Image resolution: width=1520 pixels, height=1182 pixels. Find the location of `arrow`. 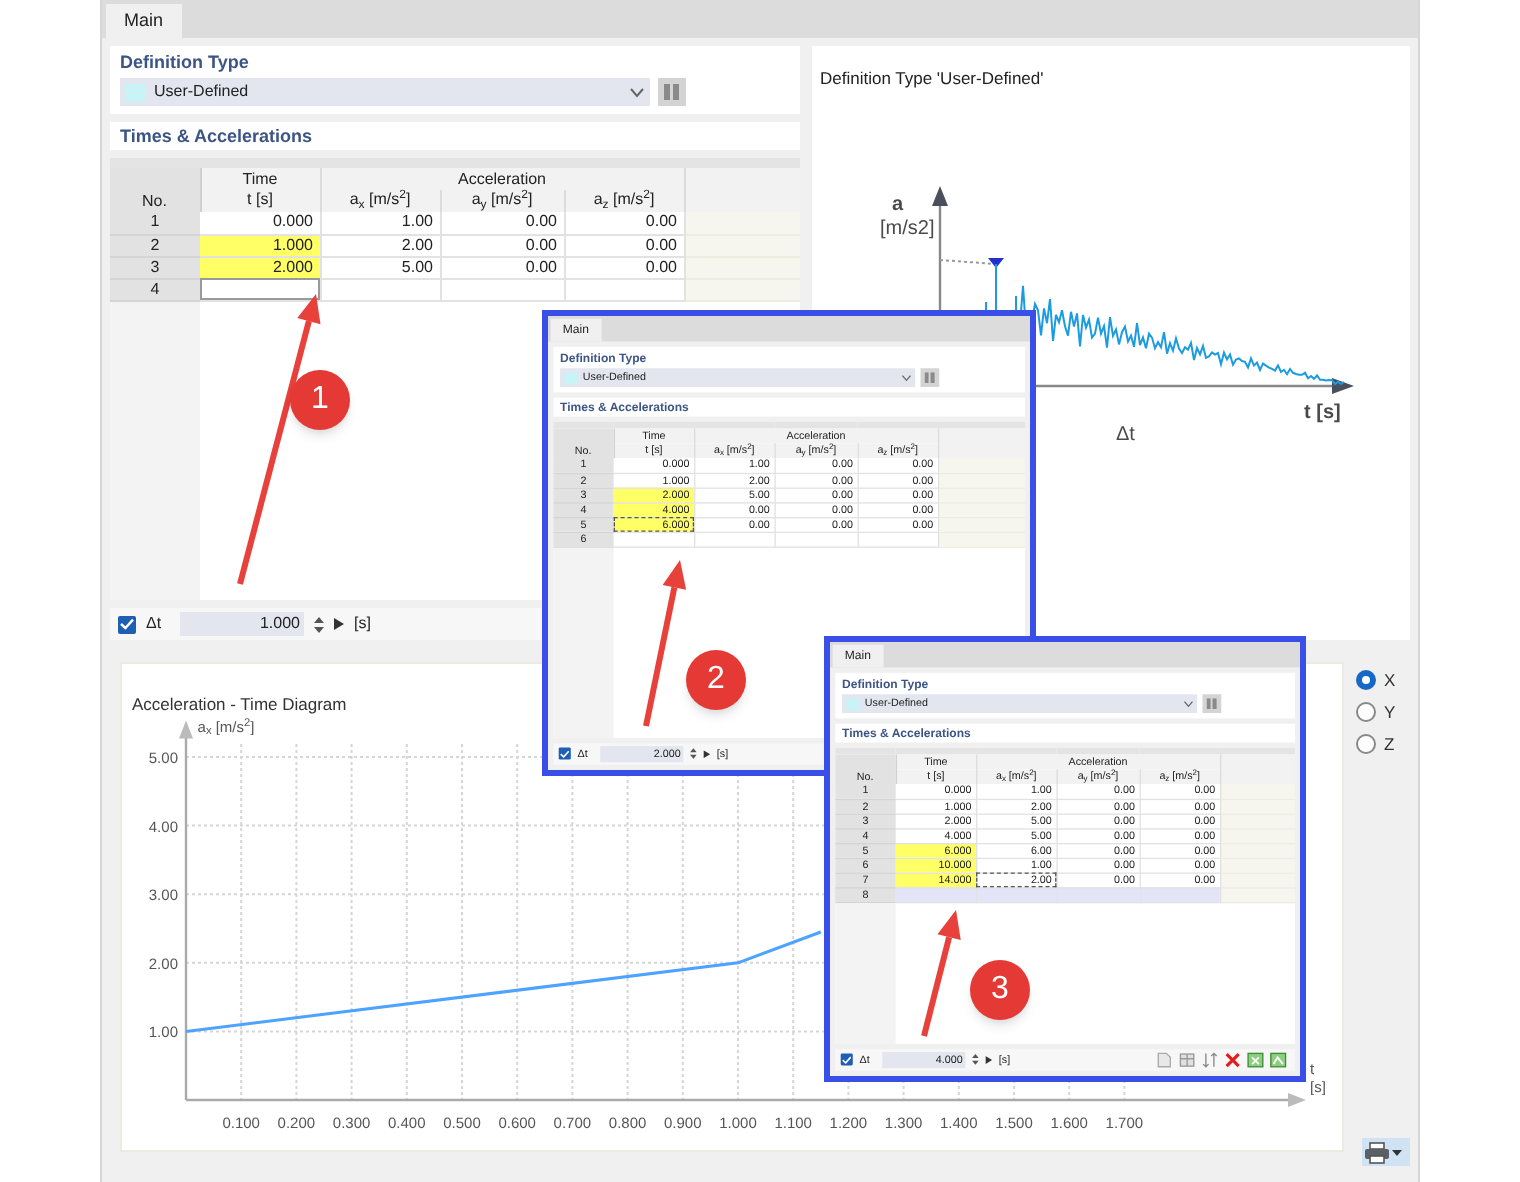

arrow is located at coordinates (941, 973).